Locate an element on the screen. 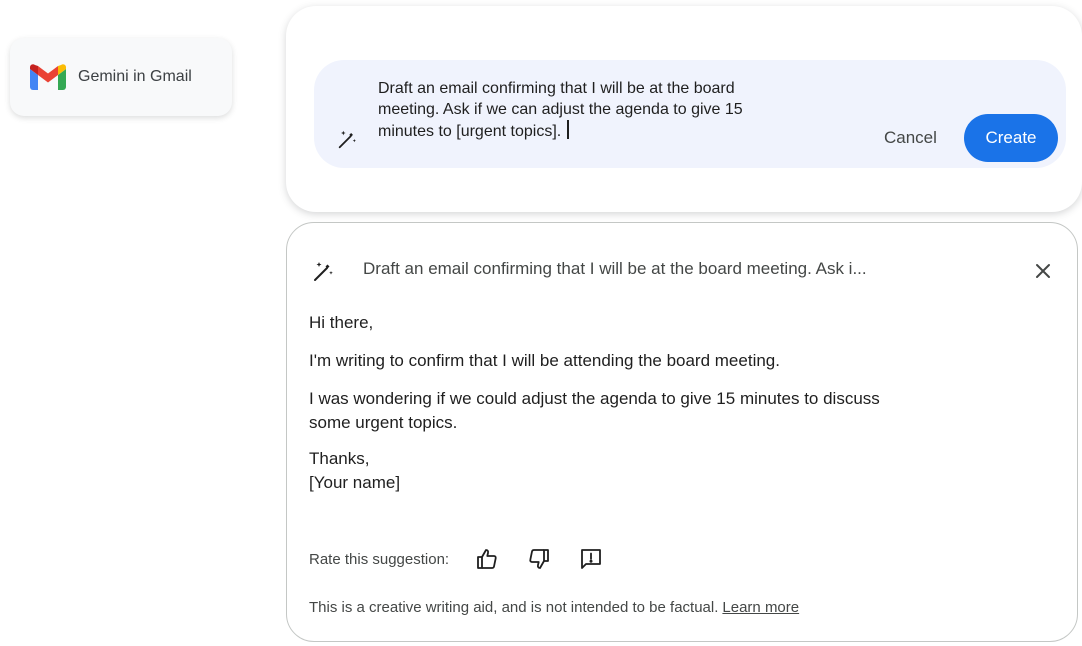 This screenshot has height=646, width=1082. sign-off: Thanks, [Your name] is located at coordinates (679, 471).